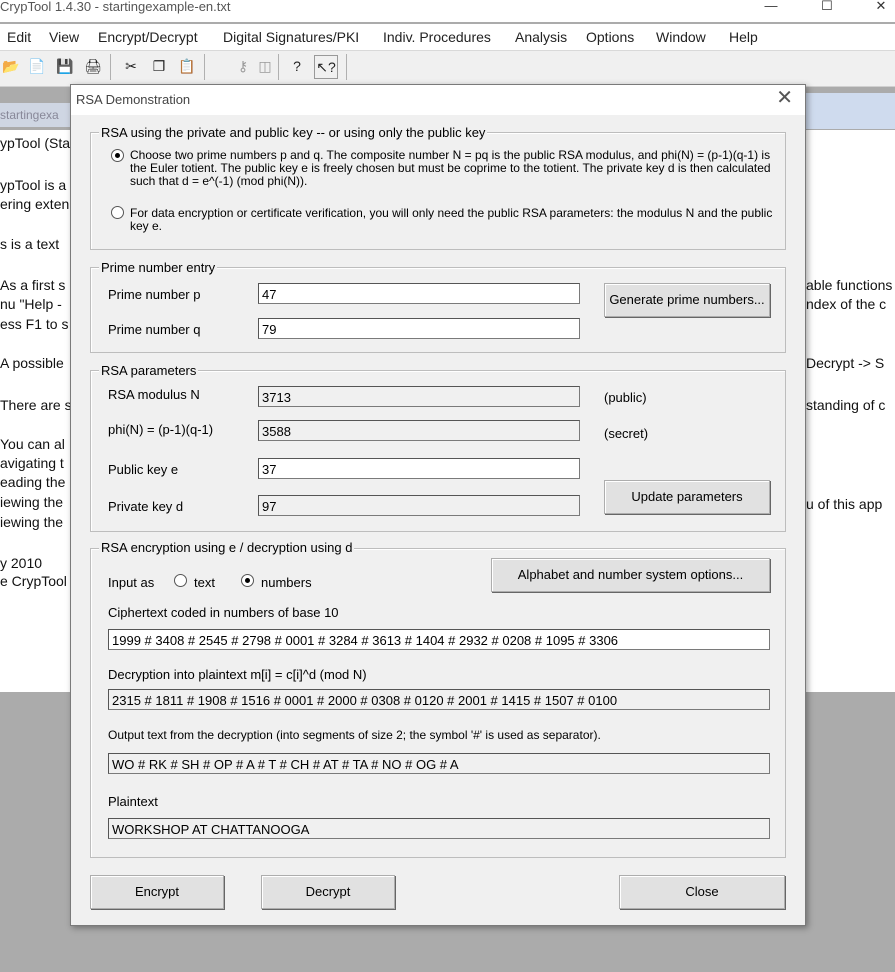 The width and height of the screenshot is (895, 972). What do you see at coordinates (784, 98) in the screenshot?
I see `dialog-close-icon: ✕` at bounding box center [784, 98].